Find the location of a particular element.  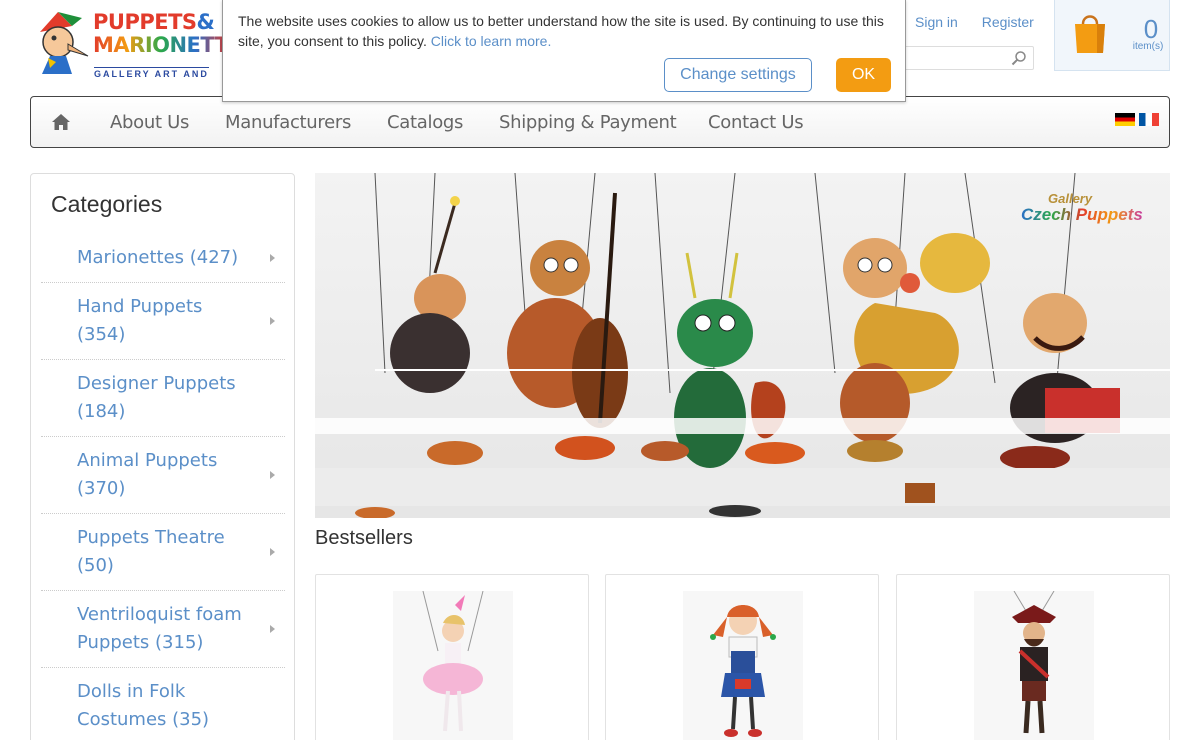

nav-contact-us: Contact Us is located at coordinates (756, 122).